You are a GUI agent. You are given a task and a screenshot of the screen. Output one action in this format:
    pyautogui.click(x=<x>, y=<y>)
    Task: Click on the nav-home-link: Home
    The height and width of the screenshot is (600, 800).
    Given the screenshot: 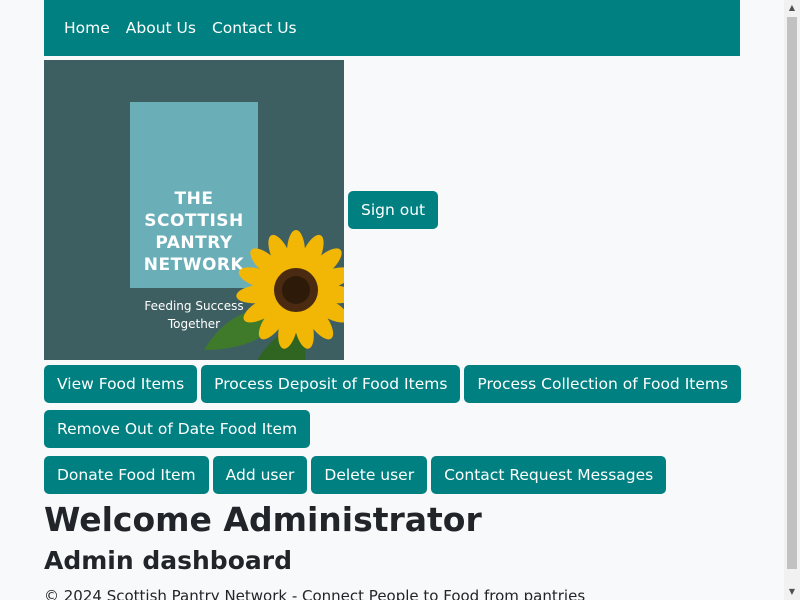 What is the action you would take?
    pyautogui.click(x=87, y=28)
    